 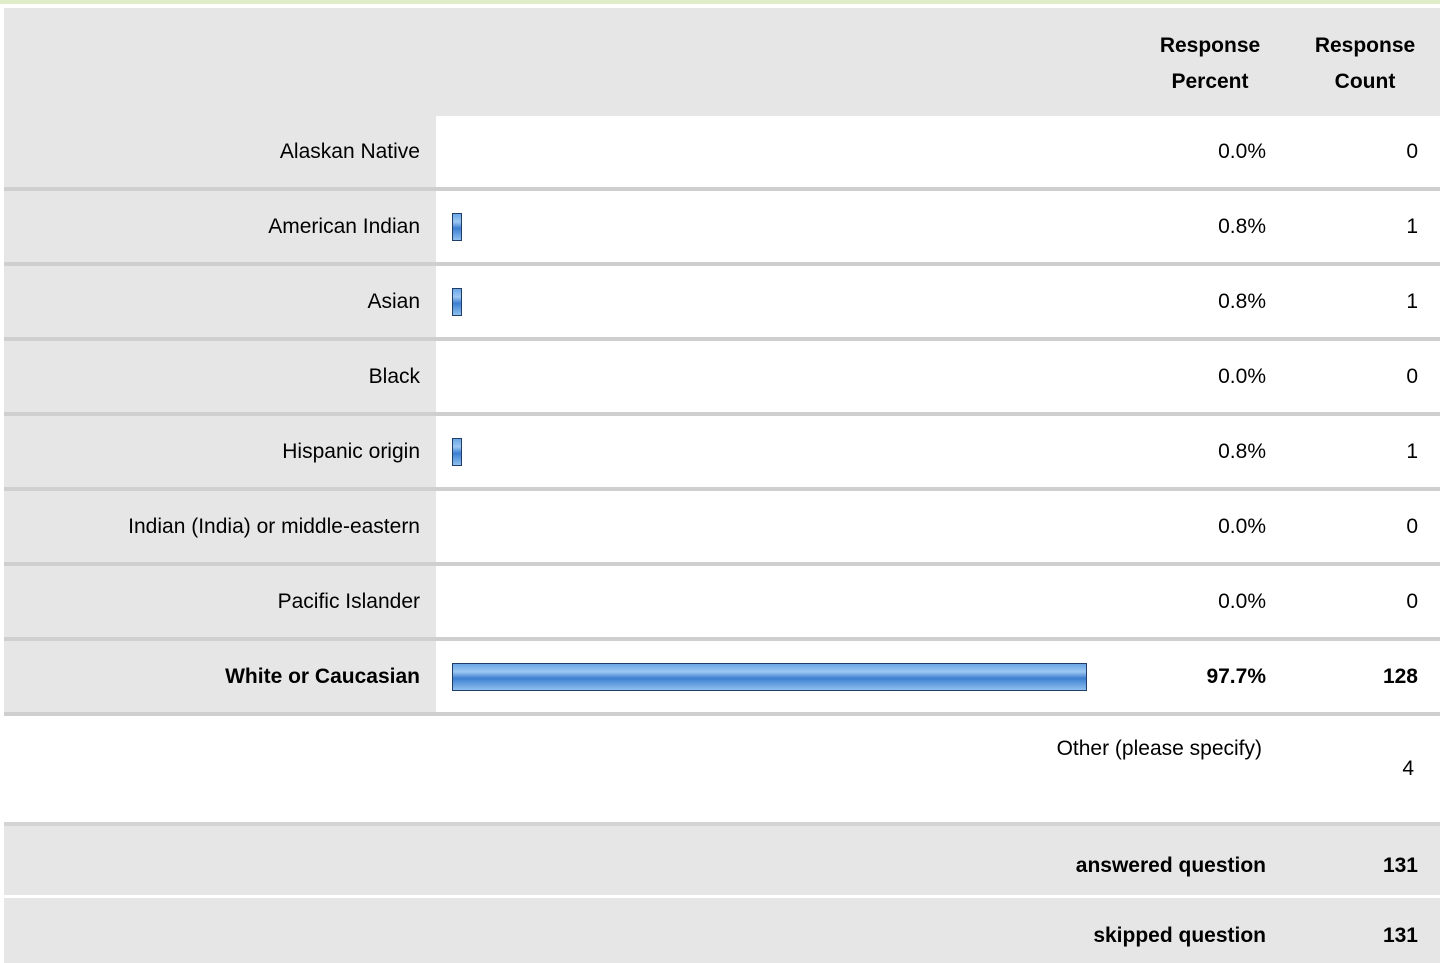 What do you see at coordinates (220, 676) in the screenshot?
I see `category-label: White or Caucasian` at bounding box center [220, 676].